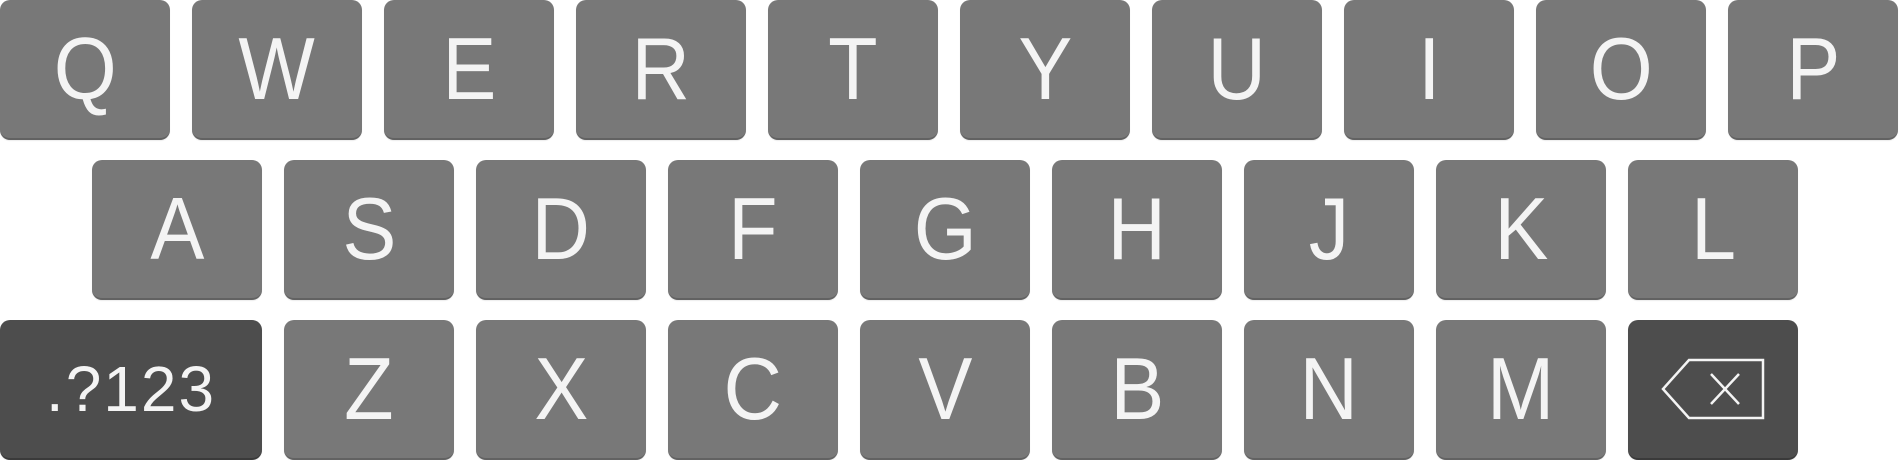 The height and width of the screenshot is (460, 1900). I want to click on key-label: E, so click(468, 68).